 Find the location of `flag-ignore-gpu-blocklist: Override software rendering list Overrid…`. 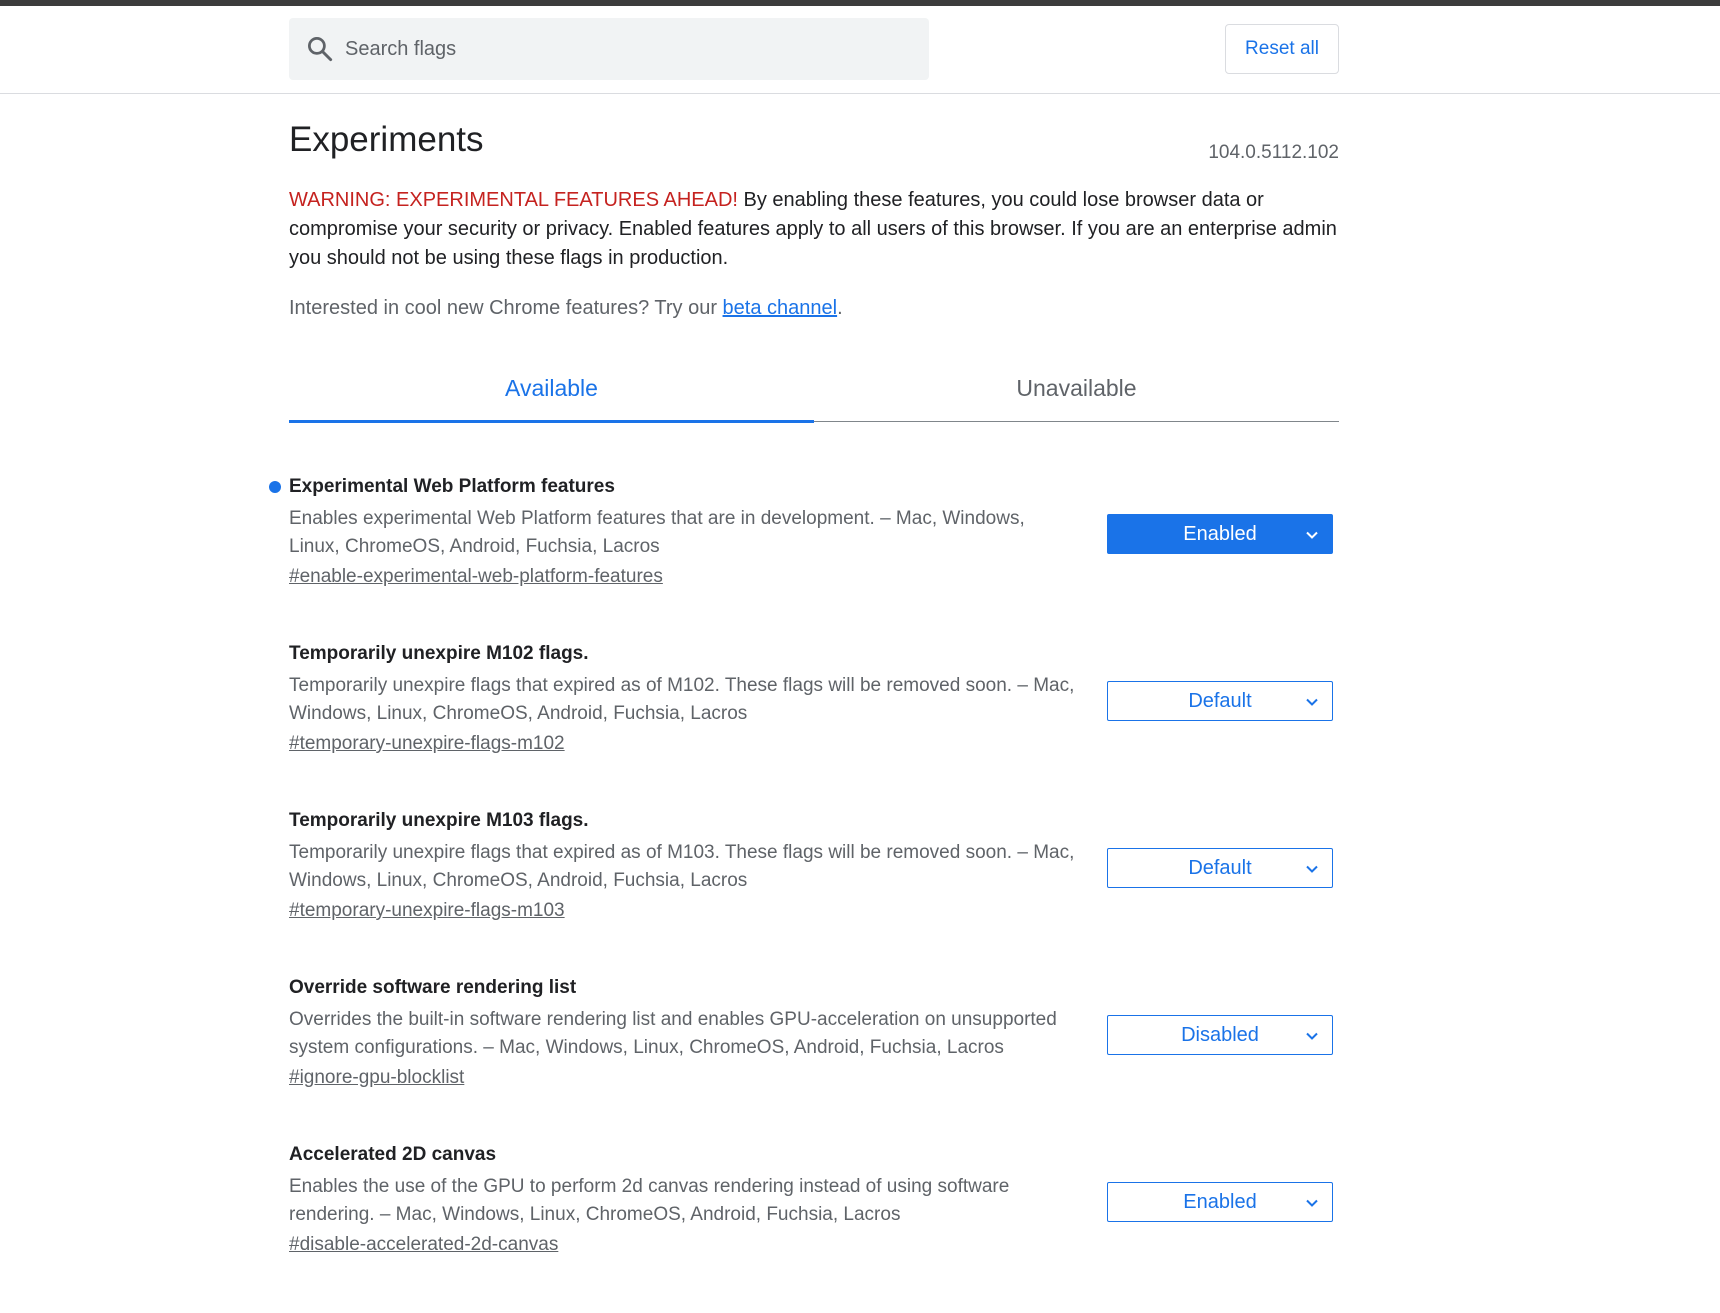

flag-ignore-gpu-blocklist: Override software rendering list Overrid… is located at coordinates (814, 1032).